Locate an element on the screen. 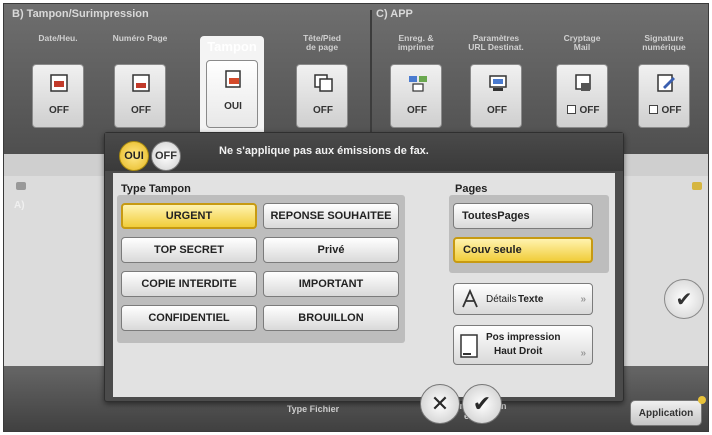 The image size is (712, 435). stamp-top-secret-button: TOP SECRET is located at coordinates (189, 250).